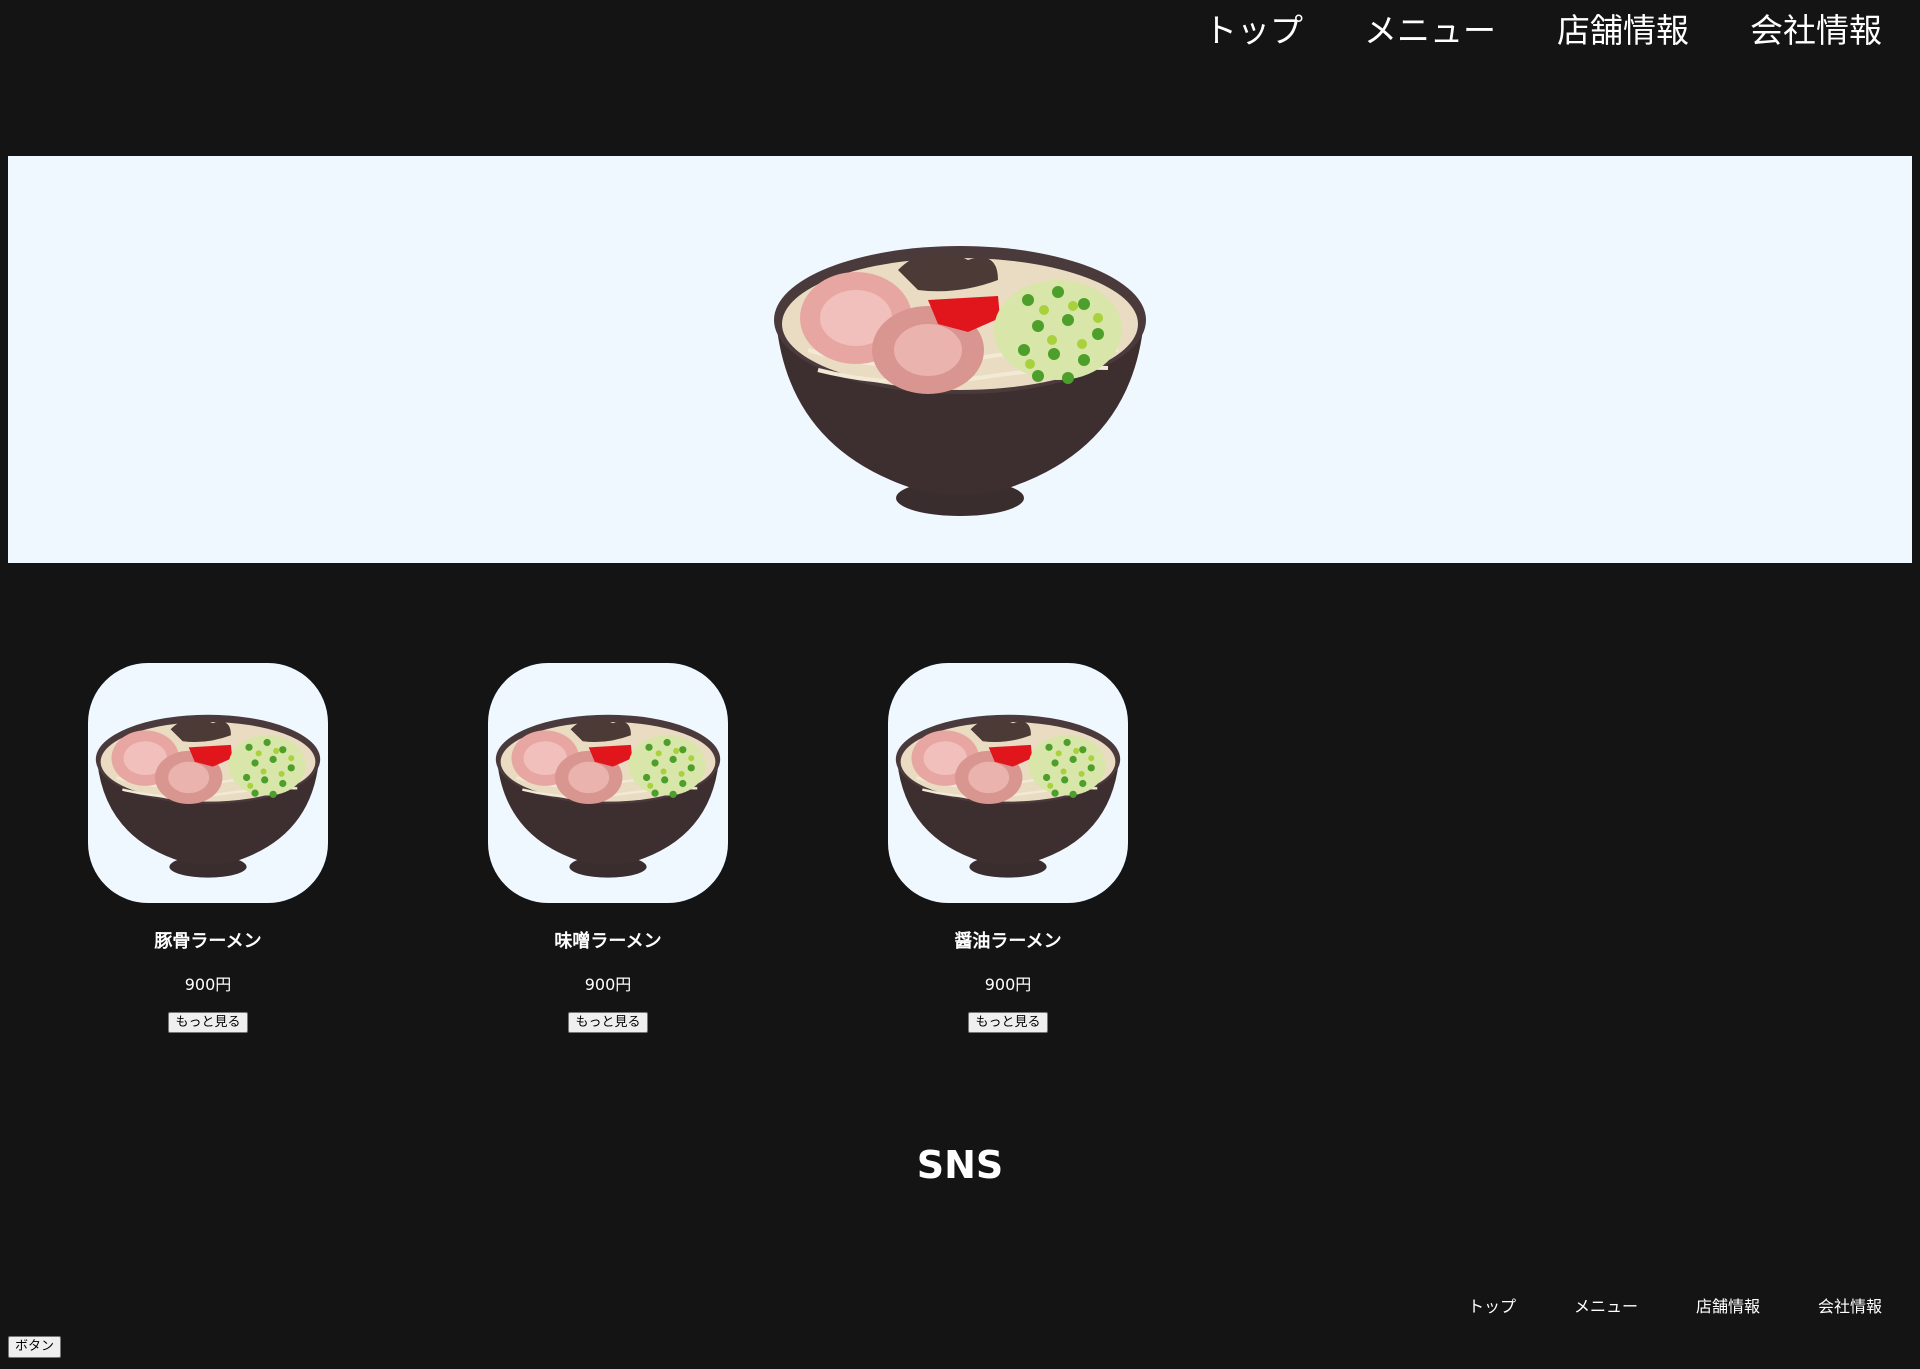 Image resolution: width=1920 pixels, height=1369 pixels. I want to click on product-name: 豚骨ラーメン, so click(208, 941).